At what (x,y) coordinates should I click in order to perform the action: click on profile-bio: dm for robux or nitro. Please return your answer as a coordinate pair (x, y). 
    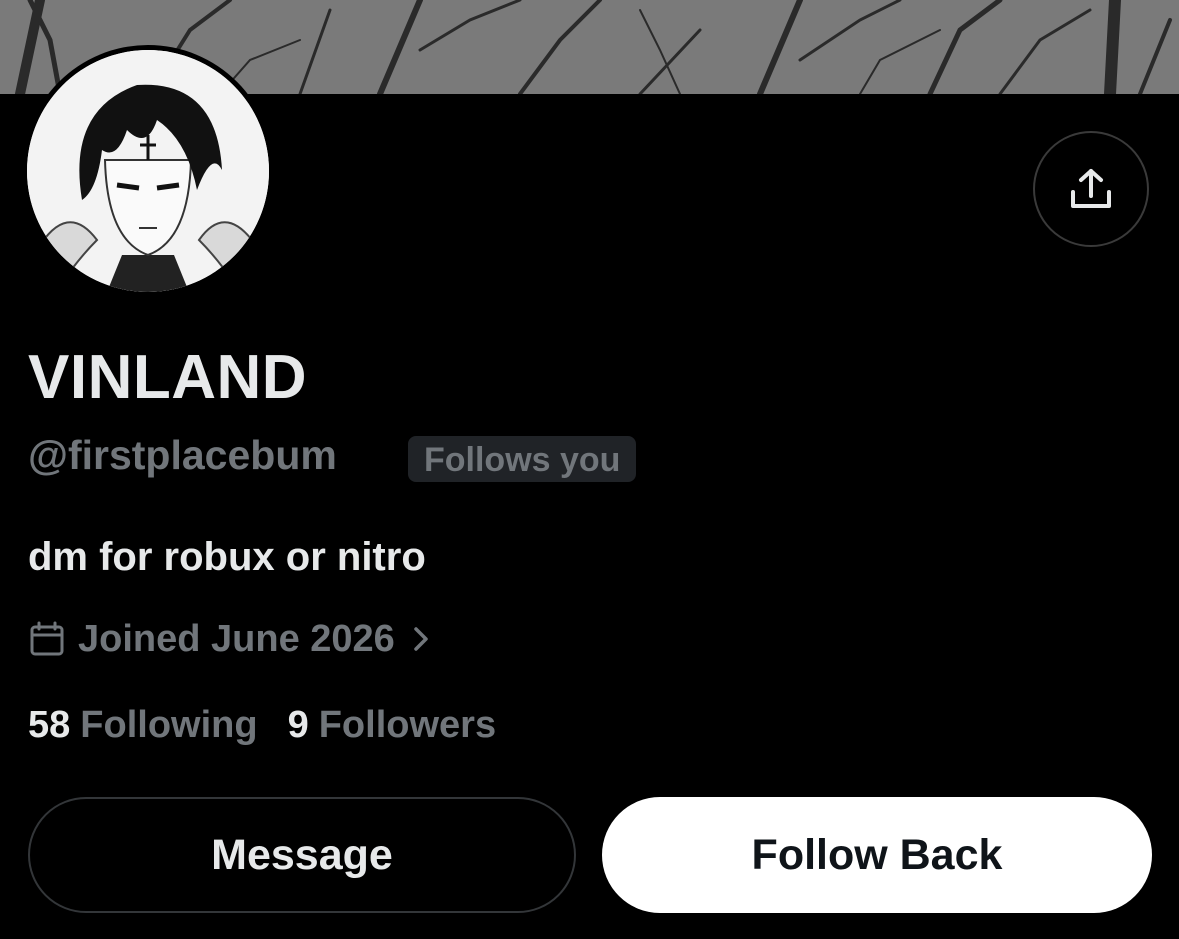
    Looking at the image, I should click on (227, 557).